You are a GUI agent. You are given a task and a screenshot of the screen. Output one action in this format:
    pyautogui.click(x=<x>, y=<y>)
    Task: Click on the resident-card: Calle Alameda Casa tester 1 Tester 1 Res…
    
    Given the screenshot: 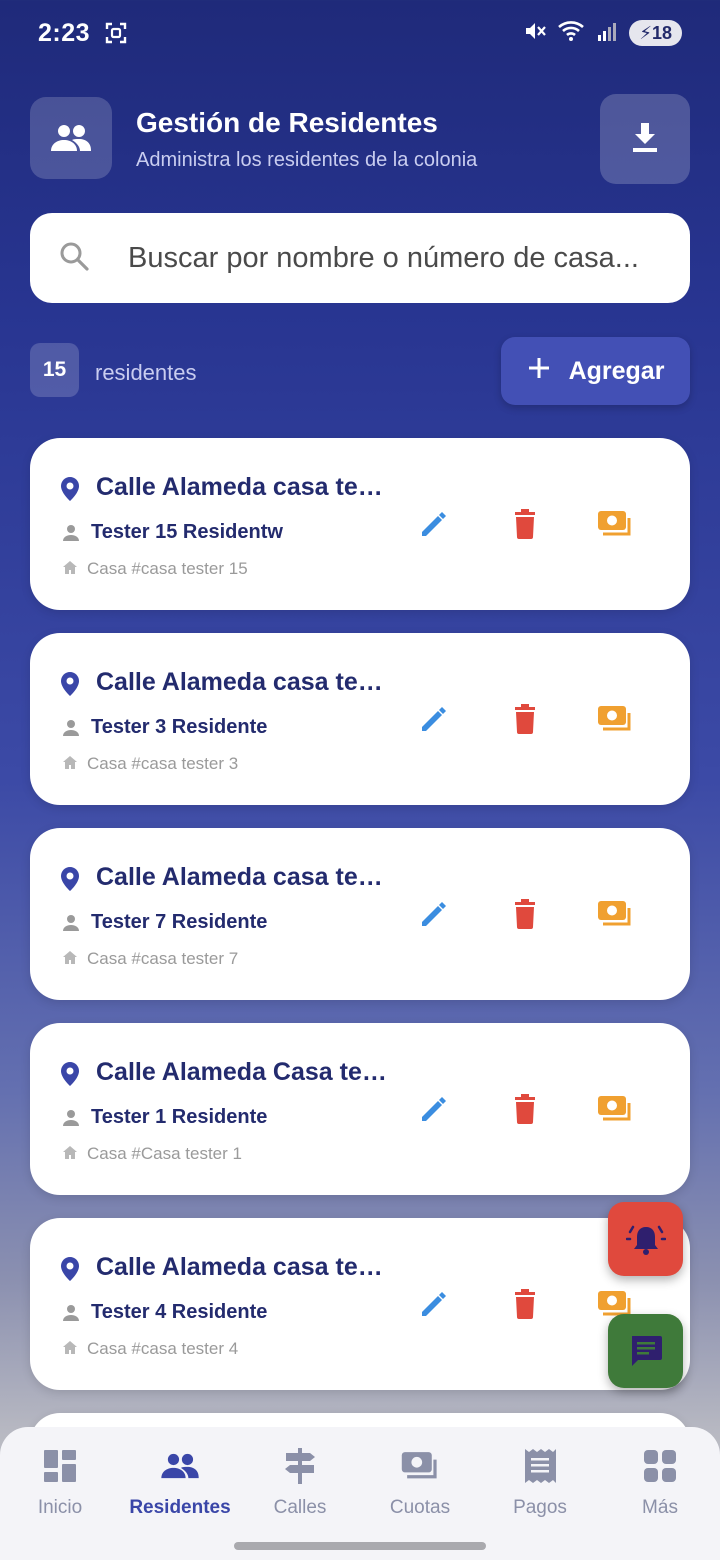 What is the action you would take?
    pyautogui.click(x=360, y=1109)
    